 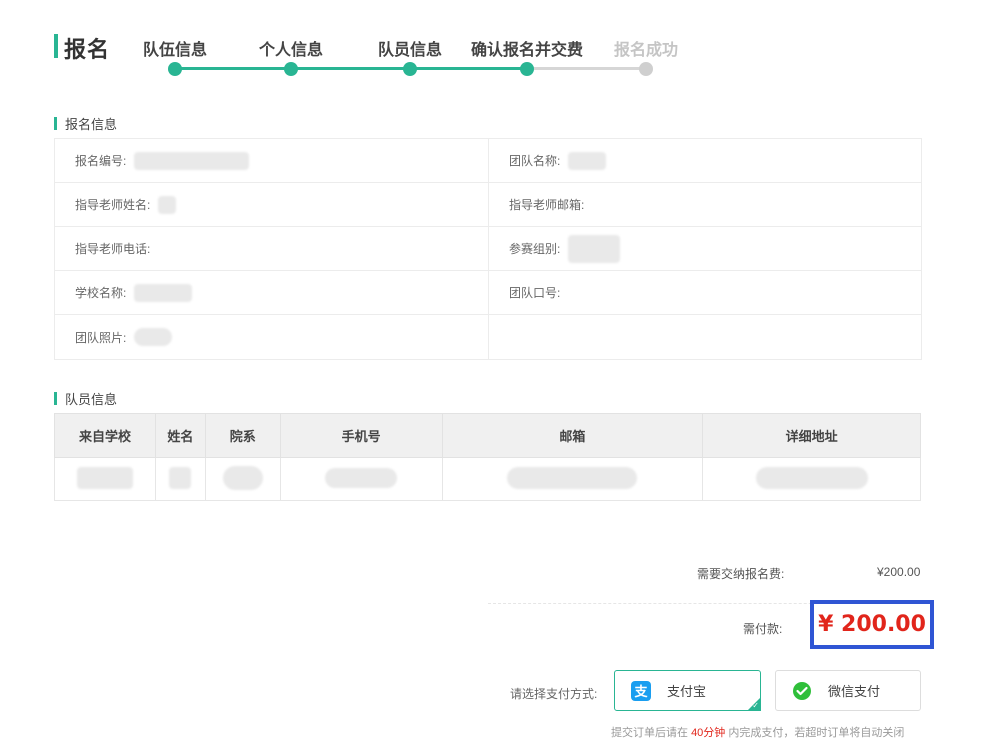 What do you see at coordinates (180, 435) in the screenshot?
I see `col-name: 姓名` at bounding box center [180, 435].